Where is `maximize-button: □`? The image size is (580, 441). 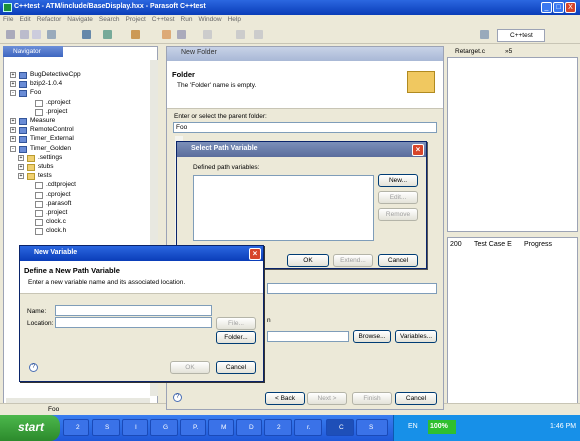 maximize-button: □ is located at coordinates (558, 7).